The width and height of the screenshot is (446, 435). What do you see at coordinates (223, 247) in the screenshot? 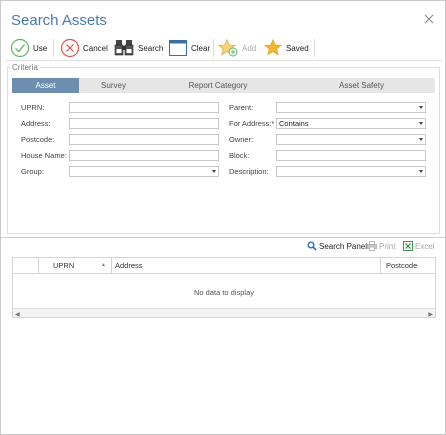
I see `grid-toolbar: Search Panel Print Excel` at bounding box center [223, 247].